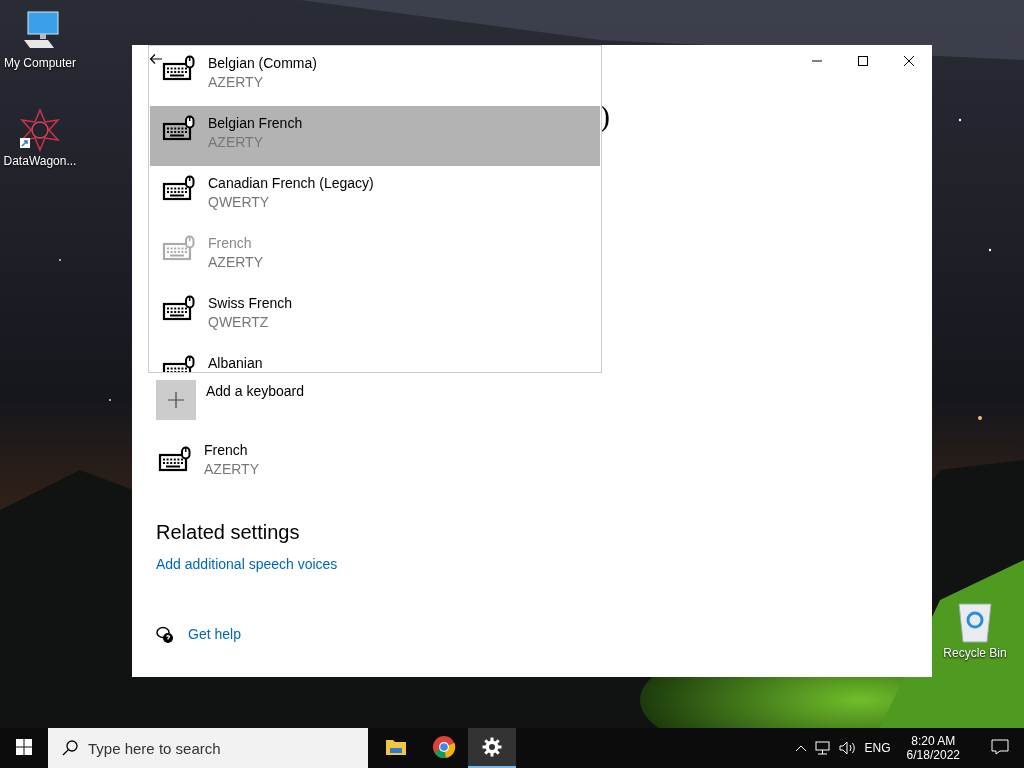  What do you see at coordinates (250, 303) in the screenshot?
I see `keyboard-name: Swiss French` at bounding box center [250, 303].